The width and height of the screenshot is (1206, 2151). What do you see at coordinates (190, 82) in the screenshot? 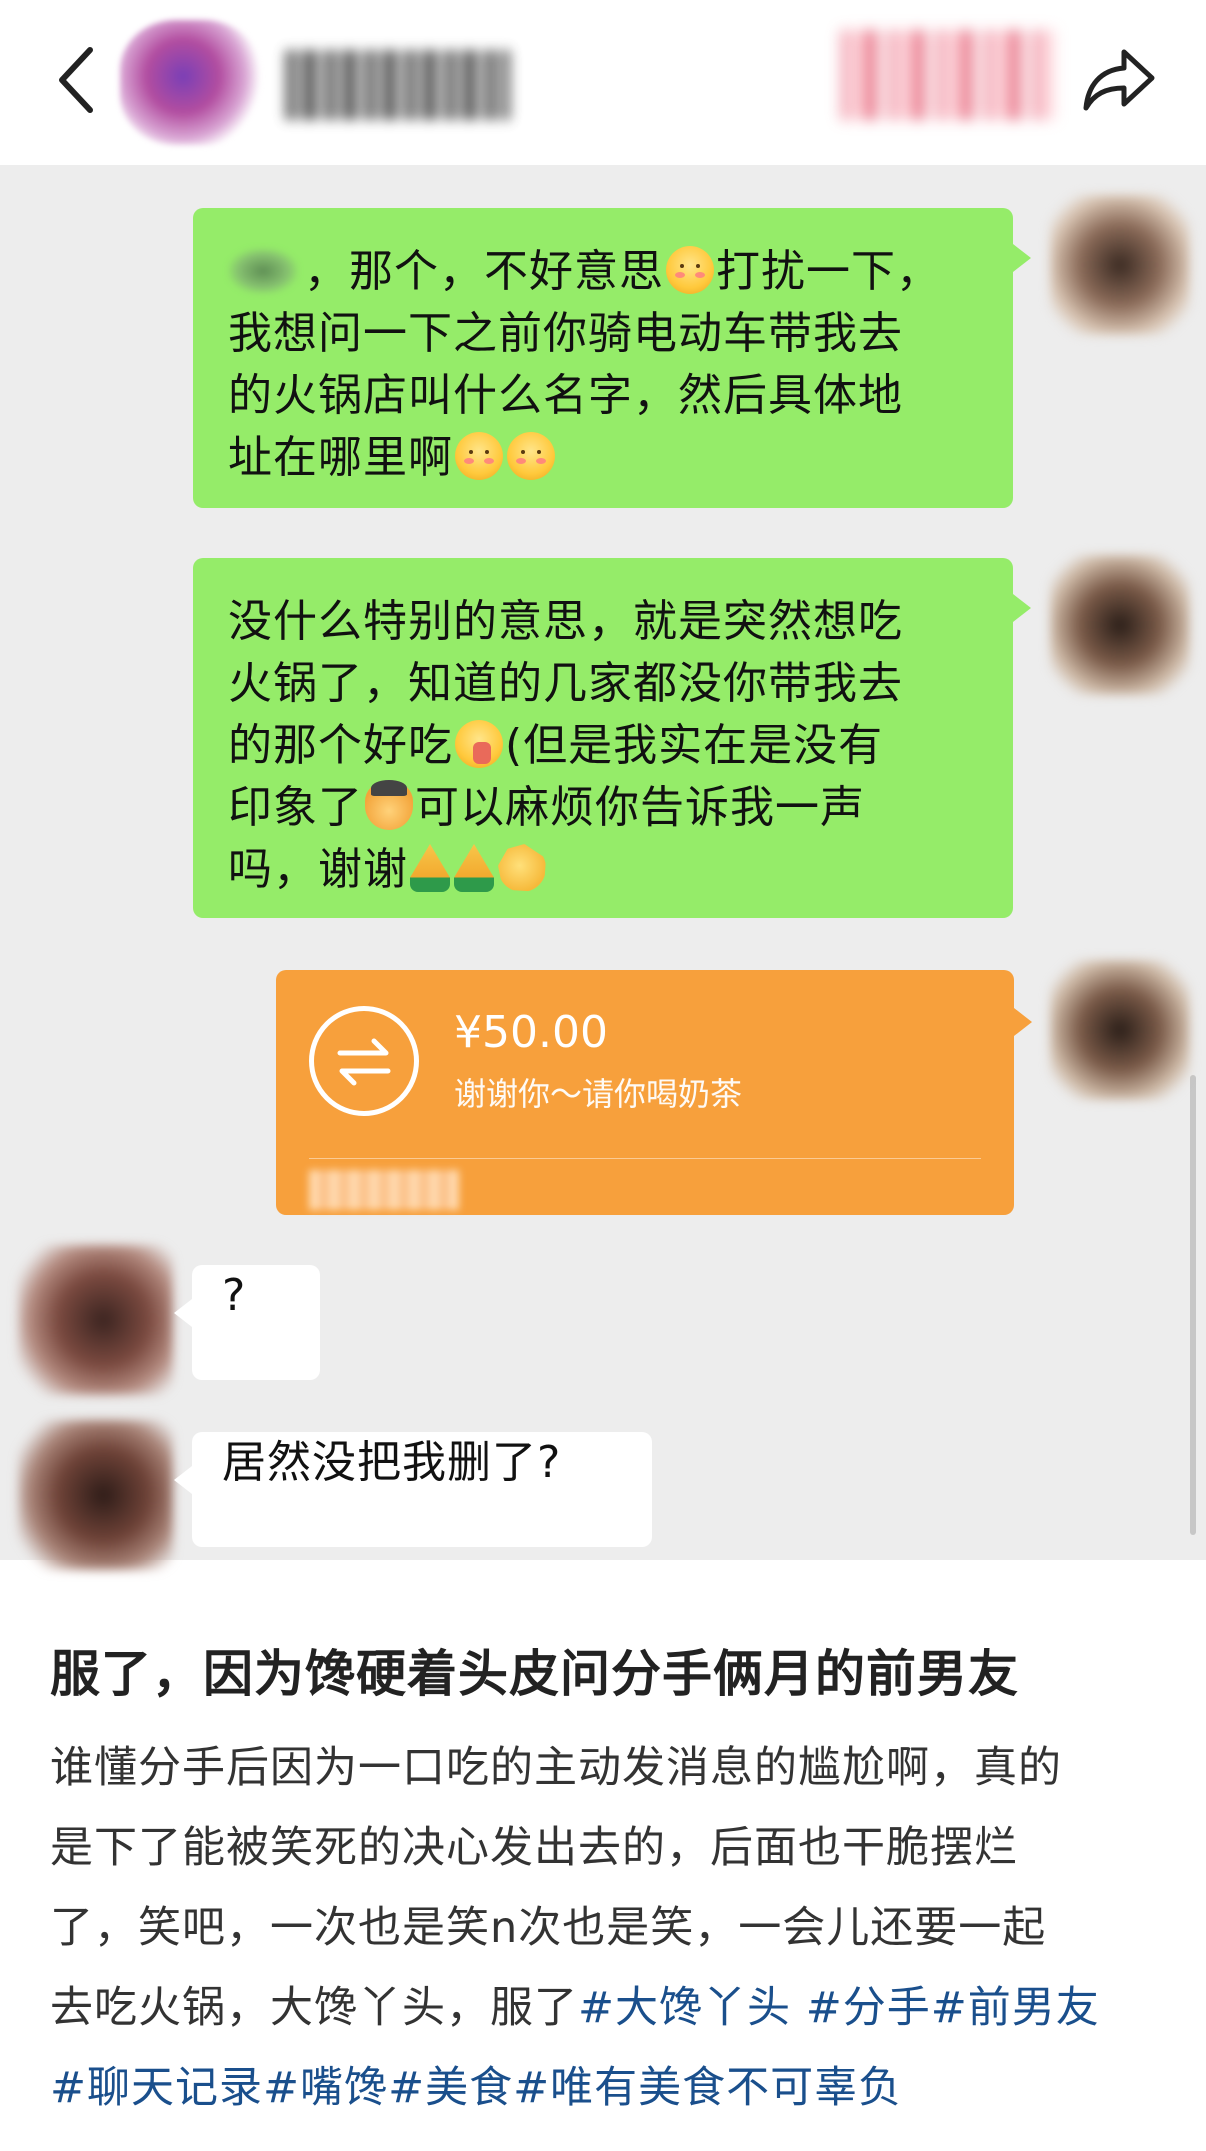
I see `author-avatar` at bounding box center [190, 82].